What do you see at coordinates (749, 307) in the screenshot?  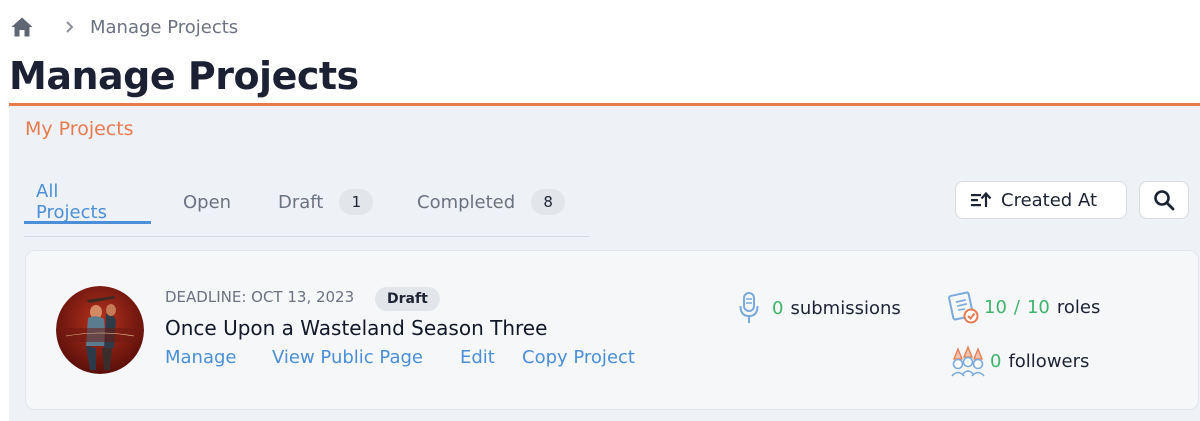 I see `microphone-icon` at bounding box center [749, 307].